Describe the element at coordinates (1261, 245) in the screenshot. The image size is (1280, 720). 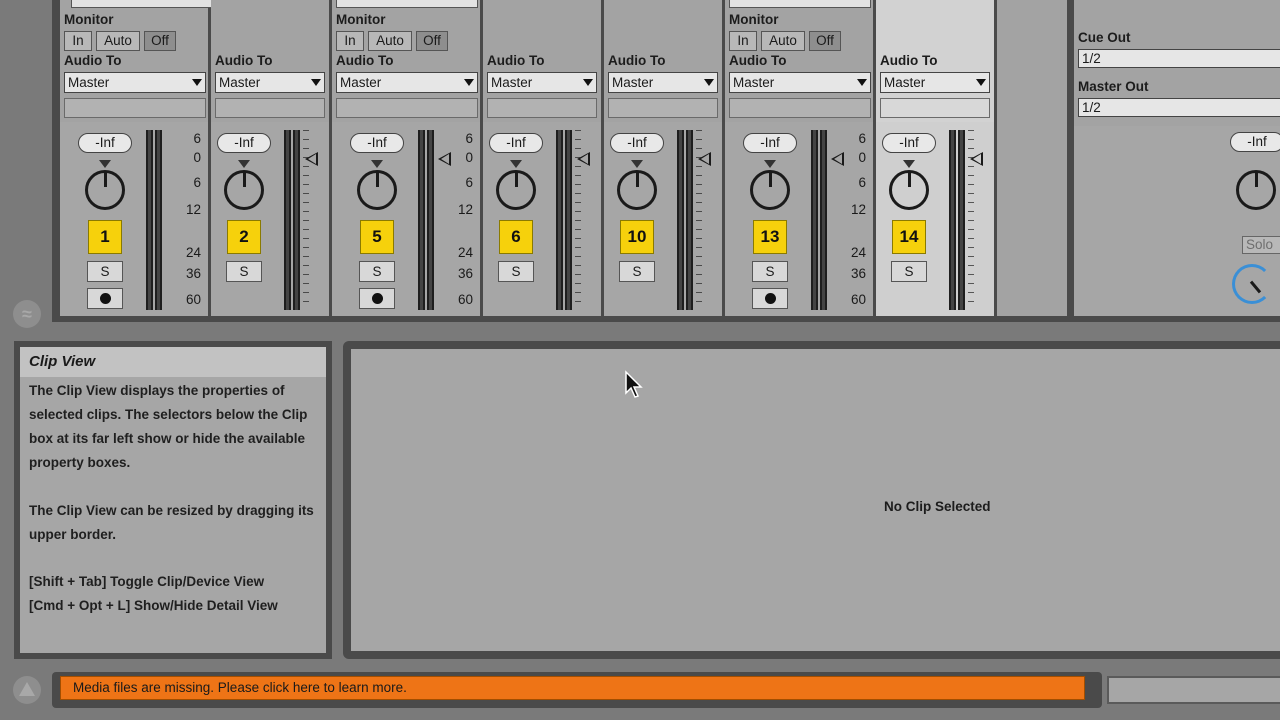
I see `solo-cue-button: Solo` at that location.